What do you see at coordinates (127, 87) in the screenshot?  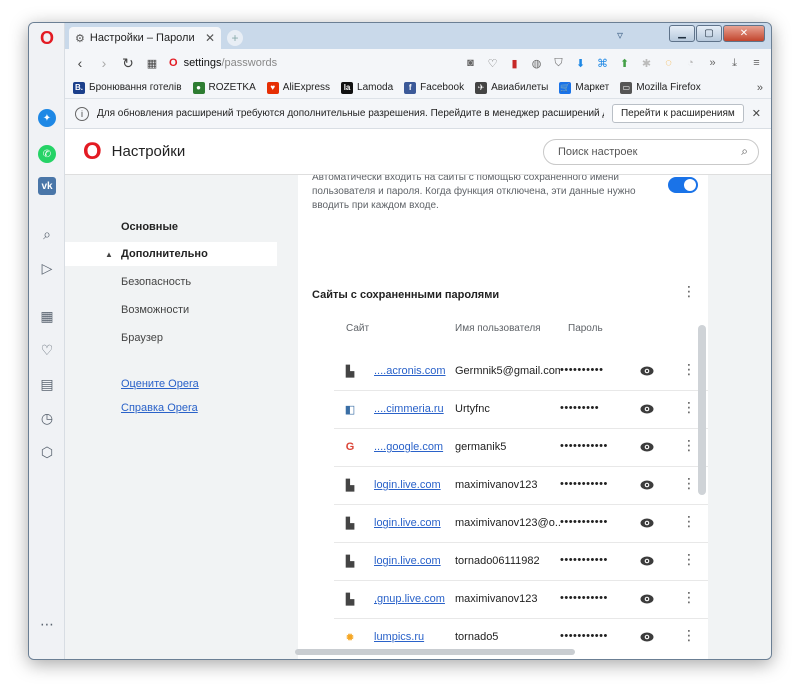 I see `bookmark-item: B. Бронювання готелів` at bounding box center [127, 87].